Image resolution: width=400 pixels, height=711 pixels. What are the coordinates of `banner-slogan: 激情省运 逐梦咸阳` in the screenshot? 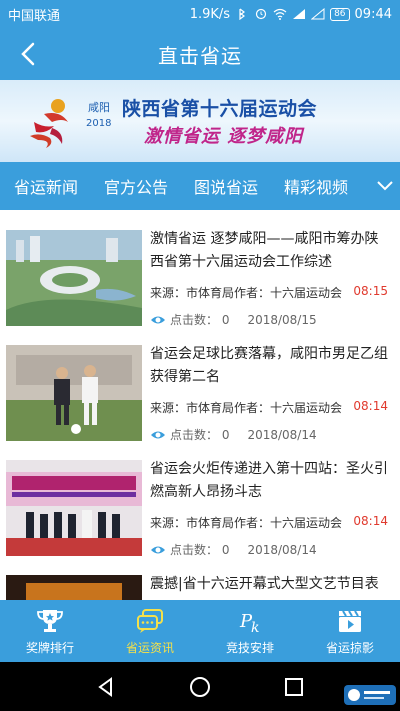 It's located at (224, 136).